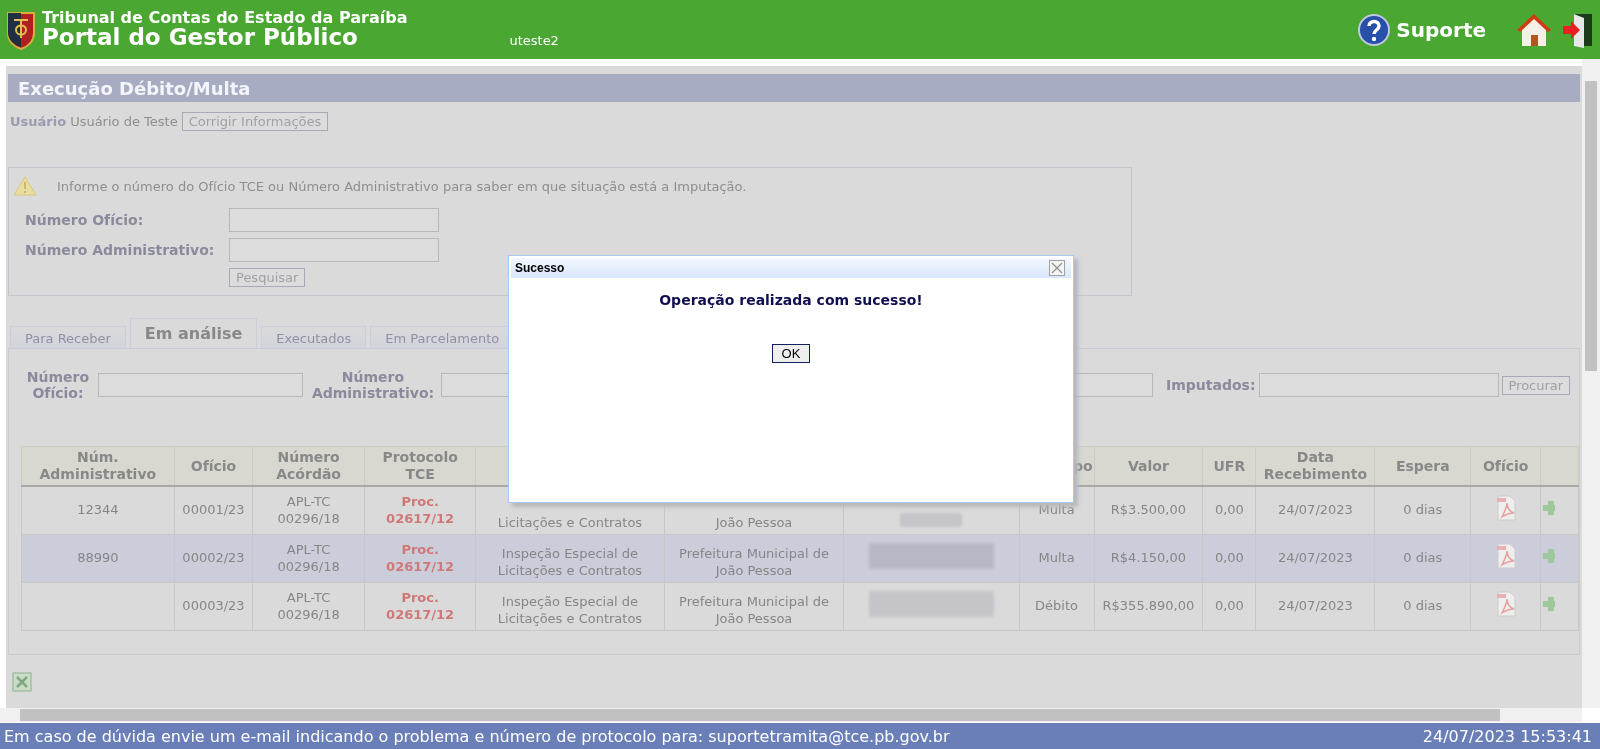  Describe the element at coordinates (1057, 268) in the screenshot. I see `close-icon` at that location.